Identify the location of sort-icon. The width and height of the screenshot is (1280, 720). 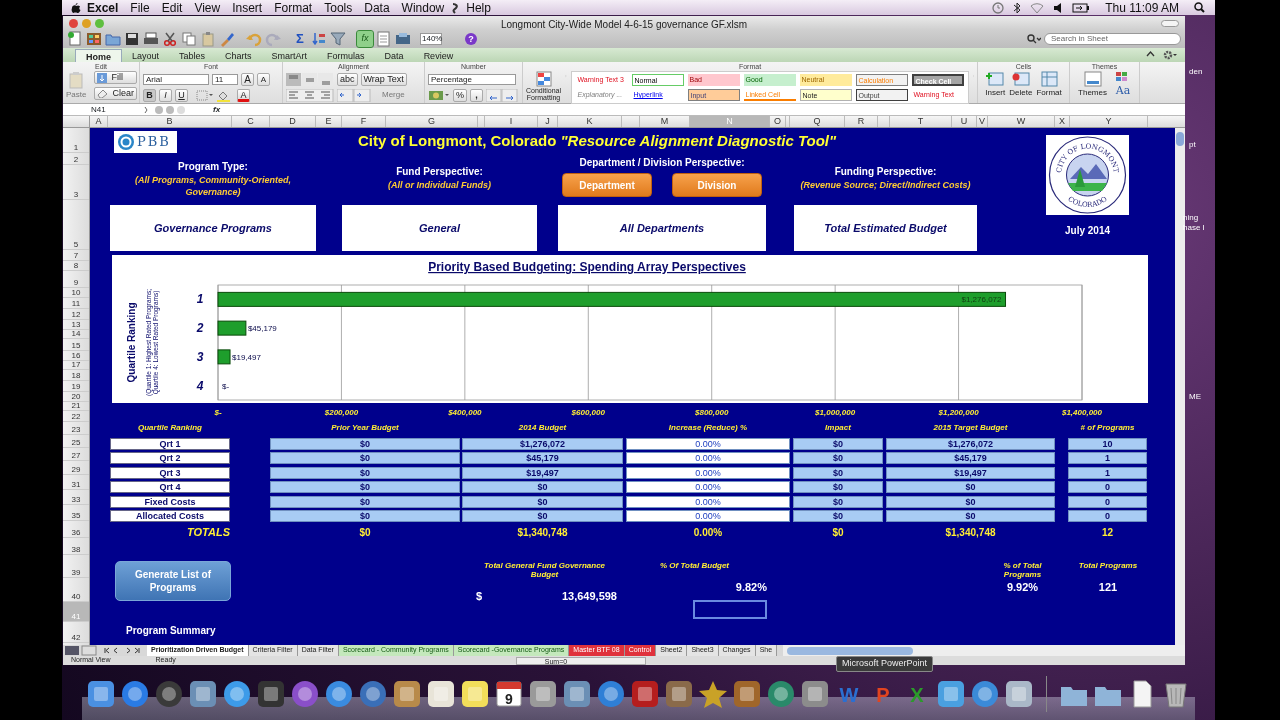
(319, 39).